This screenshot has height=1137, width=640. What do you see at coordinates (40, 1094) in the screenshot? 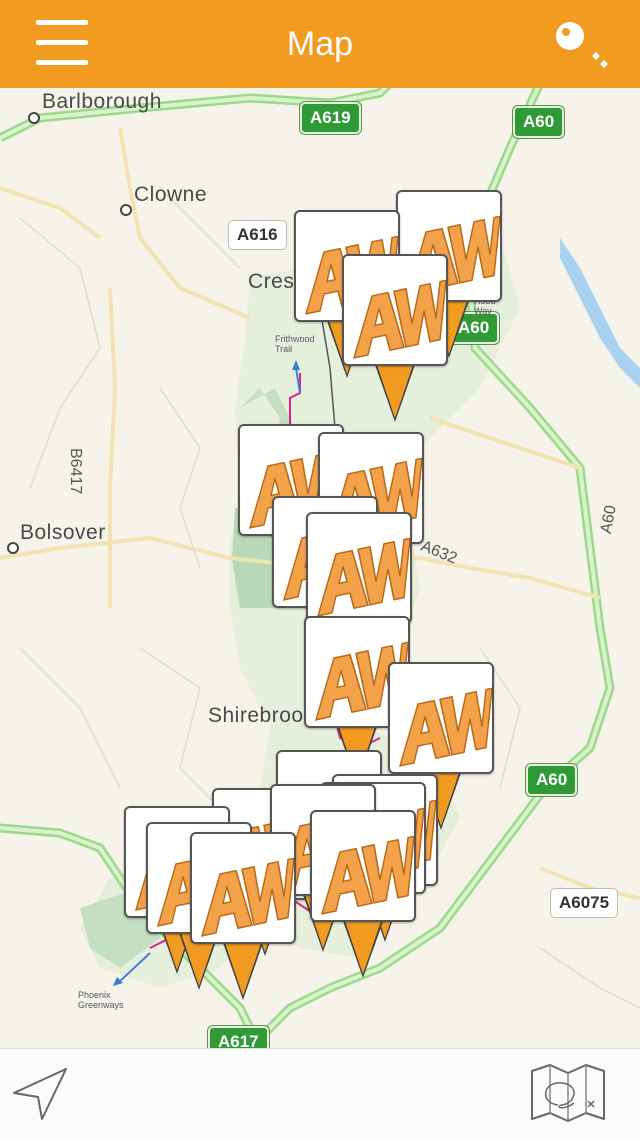
I see `location-arrow-icon` at bounding box center [40, 1094].